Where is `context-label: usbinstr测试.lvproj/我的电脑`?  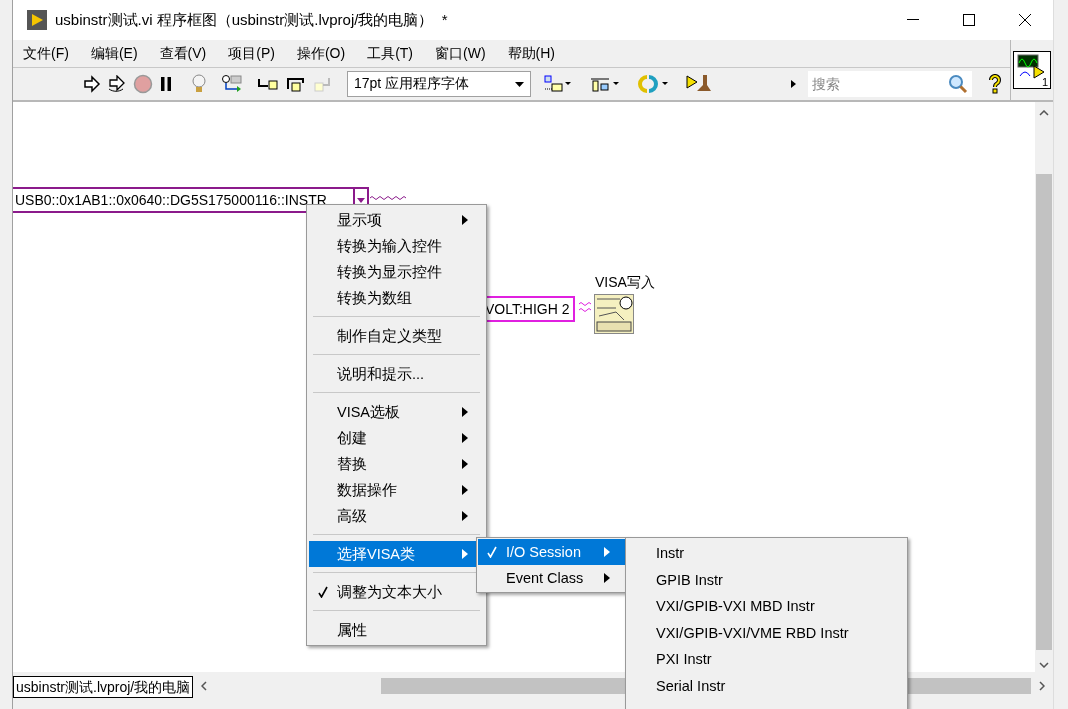 context-label: usbinstr测试.lvproj/我的电脑 is located at coordinates (103, 687).